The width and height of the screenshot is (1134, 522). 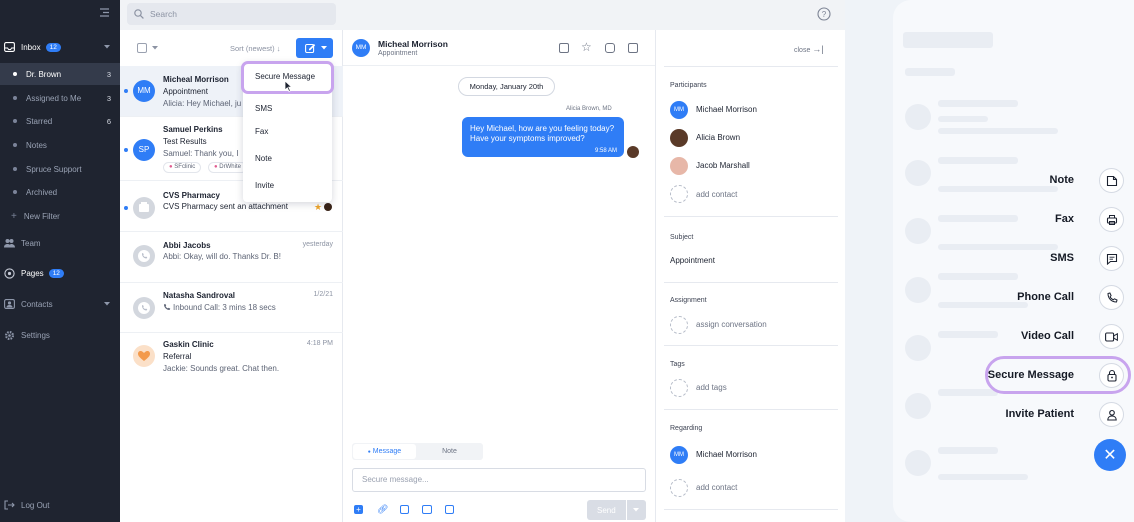 I want to click on tab-message: ● Message, so click(x=384, y=451).